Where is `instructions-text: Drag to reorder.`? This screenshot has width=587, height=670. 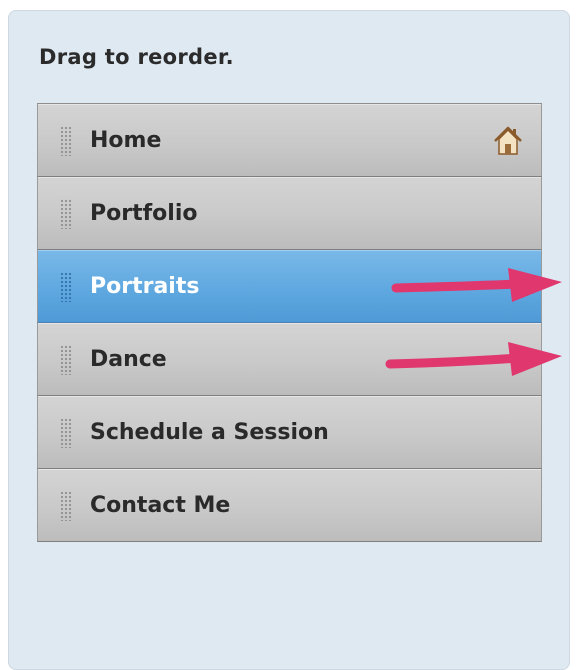 instructions-text: Drag to reorder. is located at coordinates (136, 57).